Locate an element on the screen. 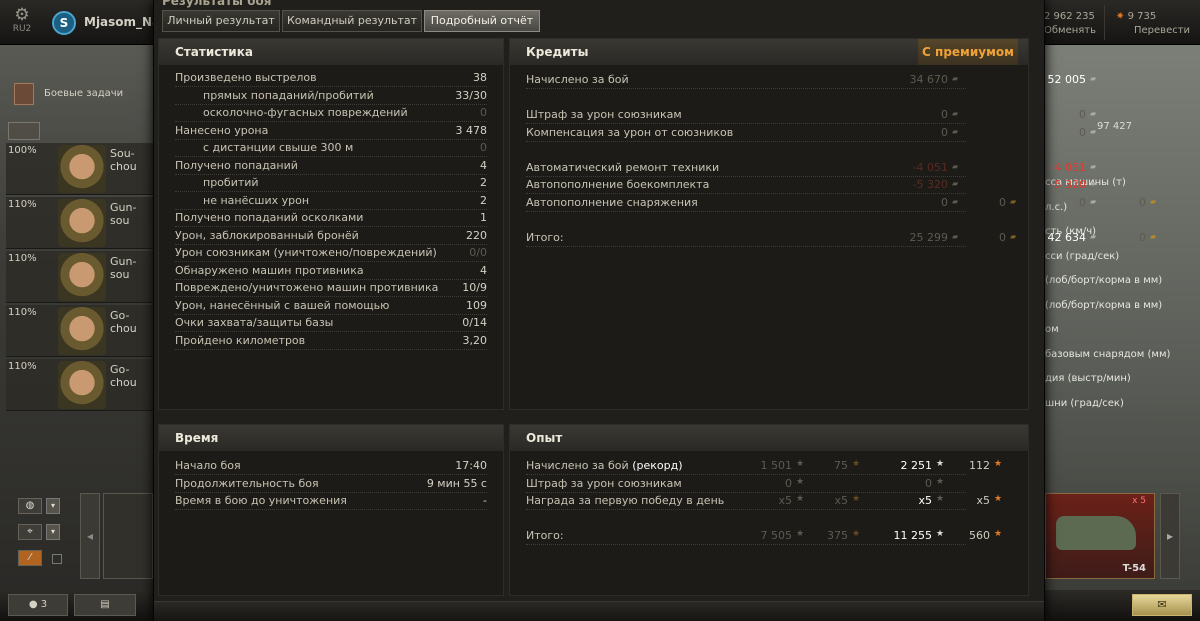  ammo-icon: ⁄ is located at coordinates (30, 558).